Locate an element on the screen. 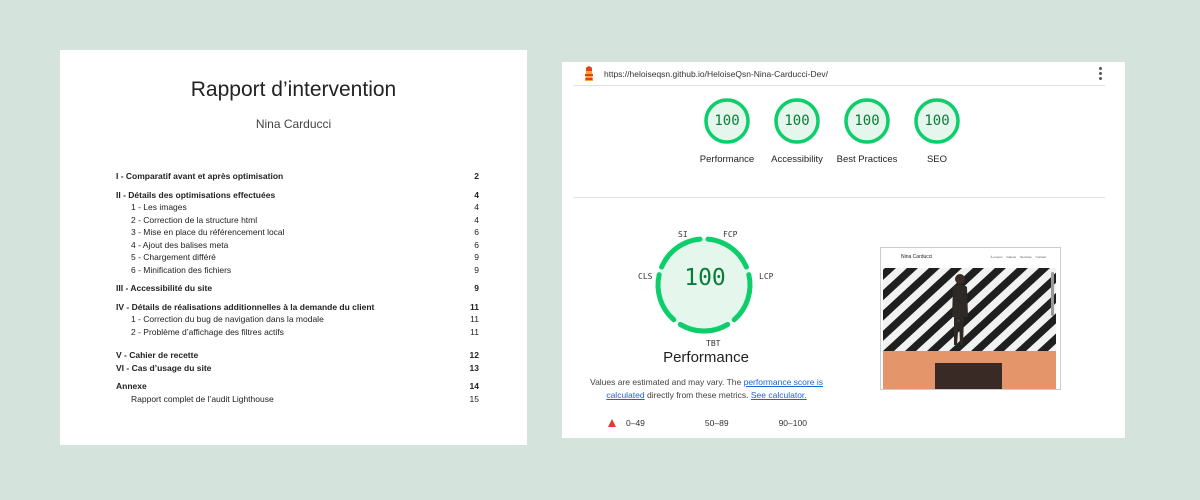 The height and width of the screenshot is (500, 1200). category-gauge-best-practices: 100 Best Practices is located at coordinates (867, 131).